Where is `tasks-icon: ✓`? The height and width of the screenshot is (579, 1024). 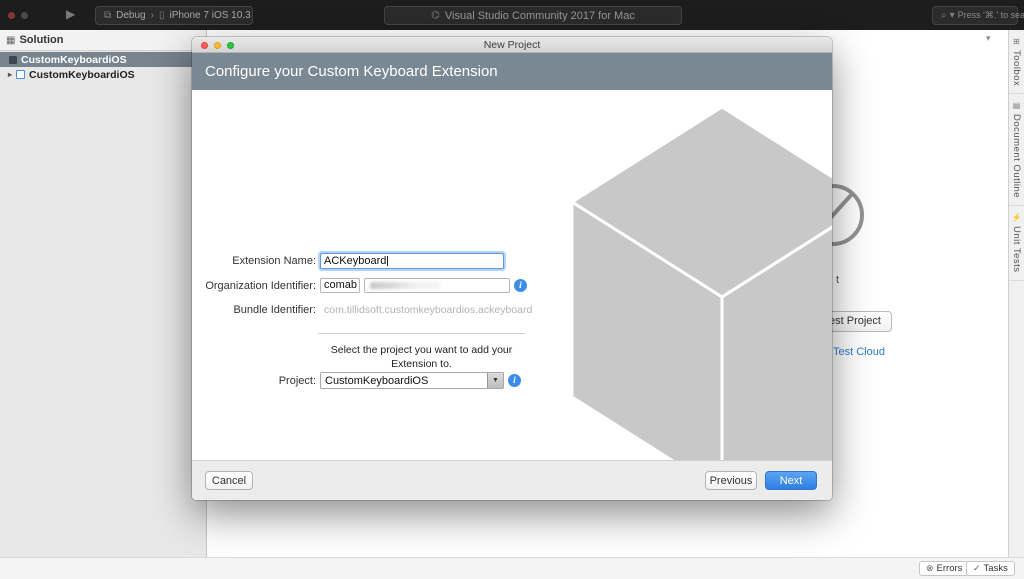 tasks-icon: ✓ is located at coordinates (977, 568).